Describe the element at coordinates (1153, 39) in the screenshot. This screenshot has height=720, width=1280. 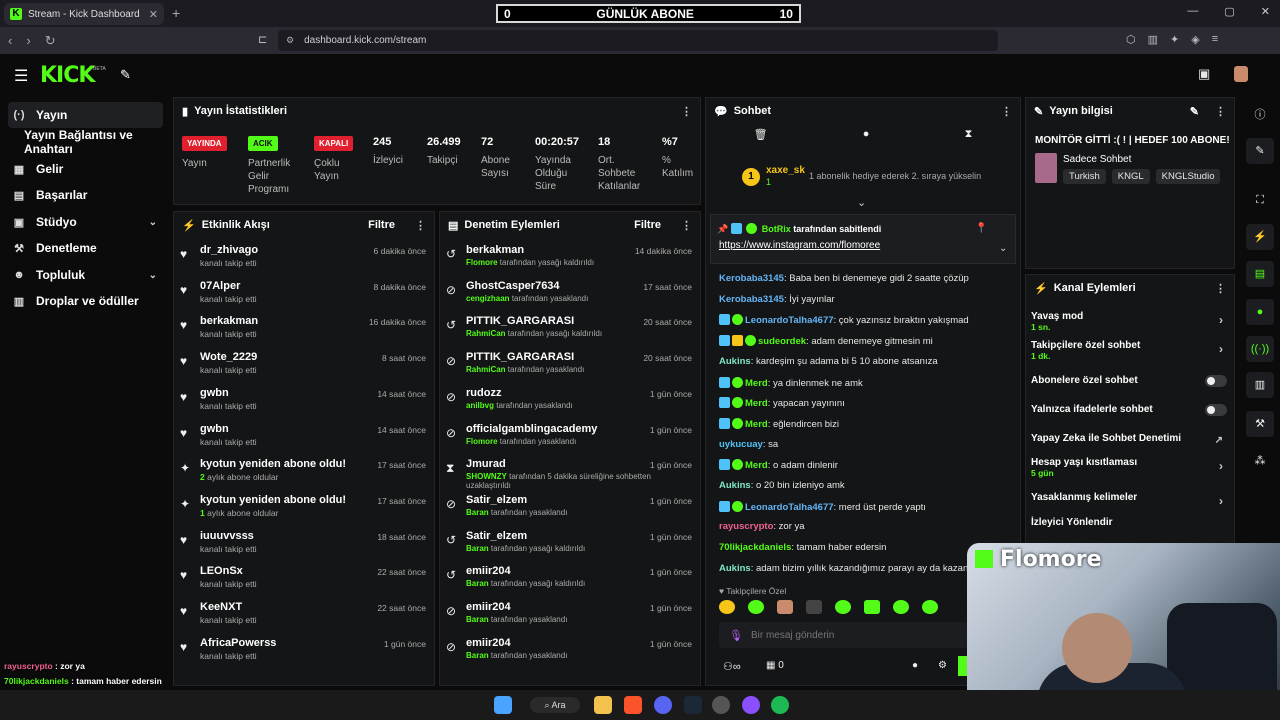
I see `sidebar-icon: ▥` at that location.